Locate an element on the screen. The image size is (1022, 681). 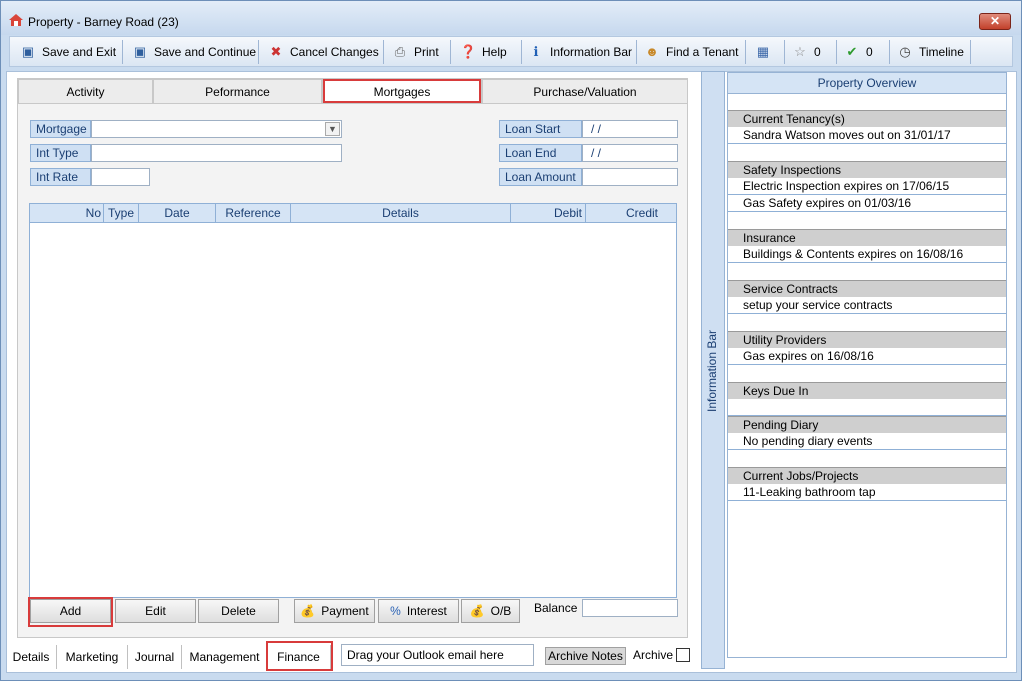
mortgage-label: Mortgage is located at coordinates (60, 129).